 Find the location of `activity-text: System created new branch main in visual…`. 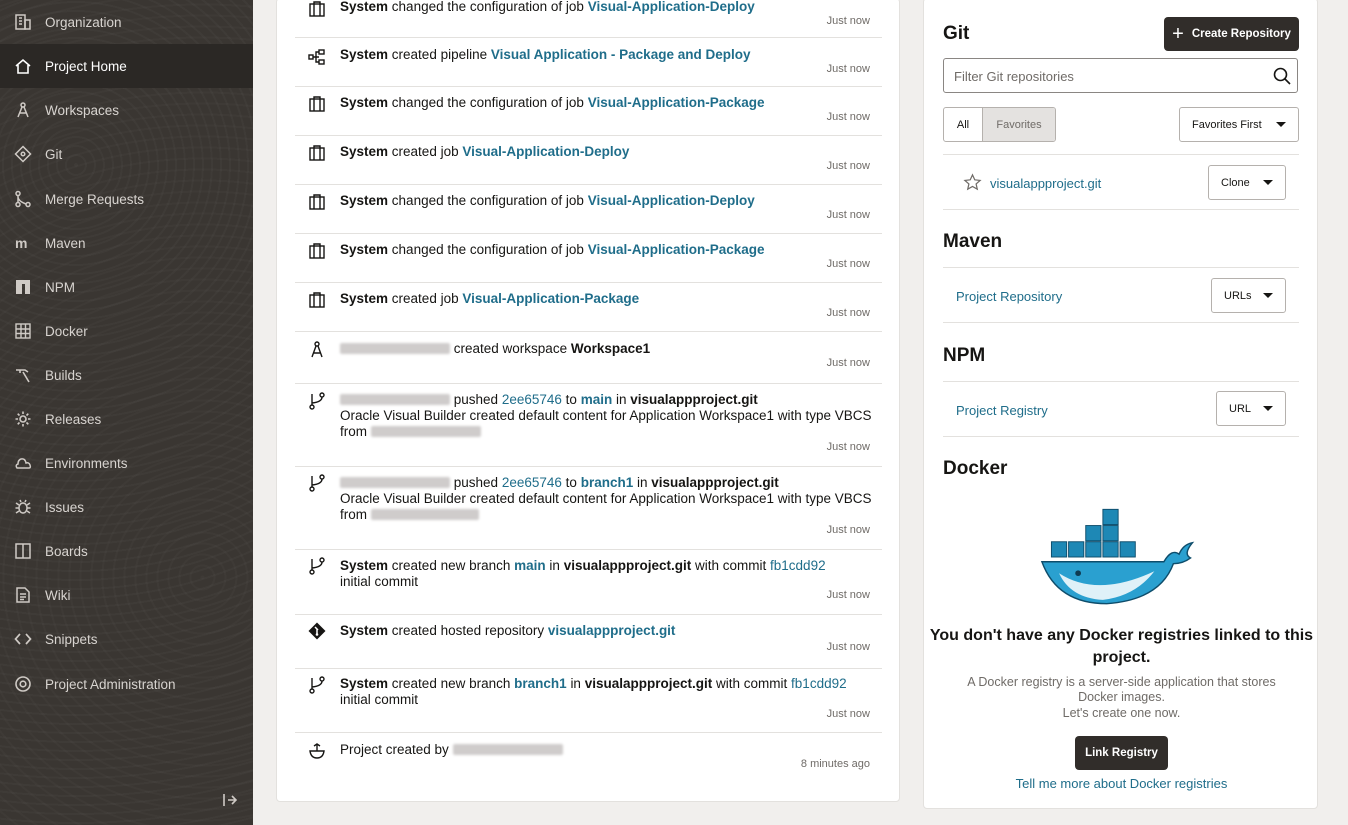

activity-text: System created new branch main in visual… is located at coordinates (583, 573).